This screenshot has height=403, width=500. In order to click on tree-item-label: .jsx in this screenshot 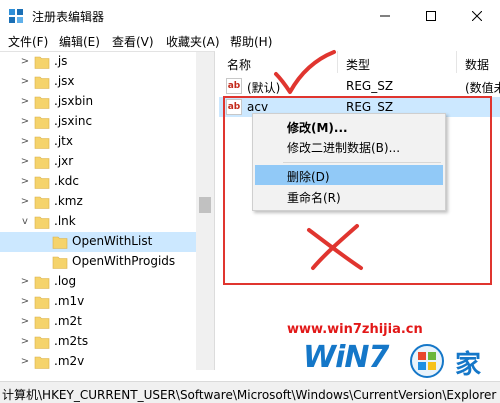, I will do `click(64, 81)`.